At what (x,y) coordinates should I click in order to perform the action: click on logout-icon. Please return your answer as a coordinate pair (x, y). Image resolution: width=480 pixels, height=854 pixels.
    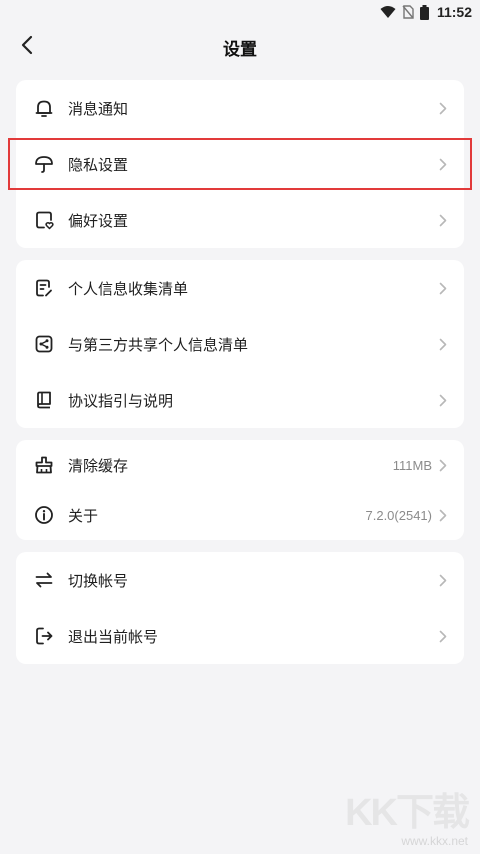
    Looking at the image, I should click on (44, 636).